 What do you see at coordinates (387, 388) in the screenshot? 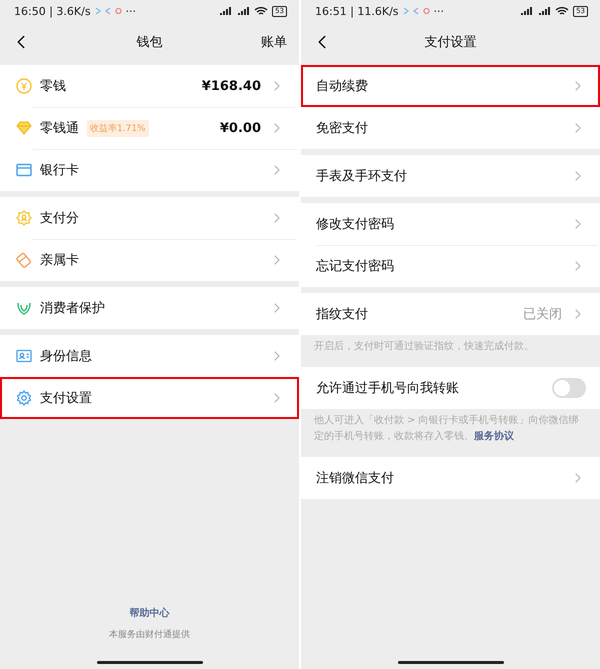
I see `row-label: 允许通过手机号向我转账` at bounding box center [387, 388].